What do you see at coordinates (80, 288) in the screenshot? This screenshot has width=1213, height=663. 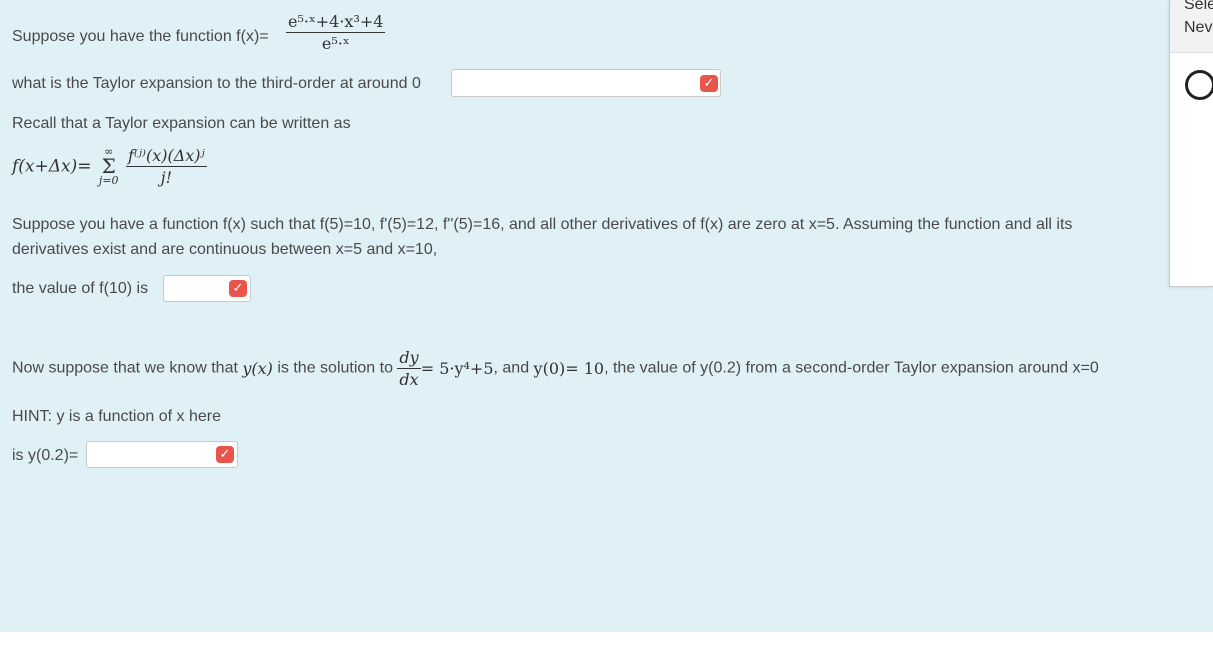 I see `q2-prompt: the value of f(10) is` at bounding box center [80, 288].